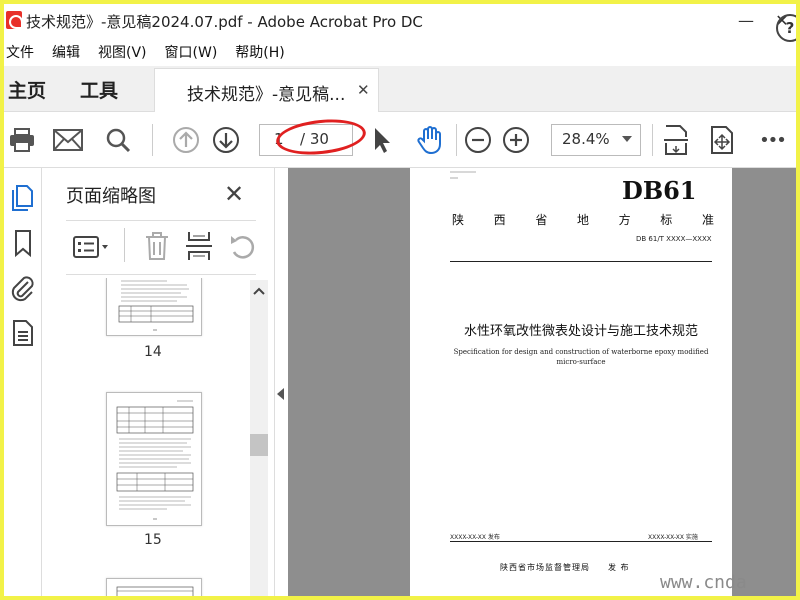 The height and width of the screenshot is (600, 800). I want to click on page-move-icon, so click(722, 140).